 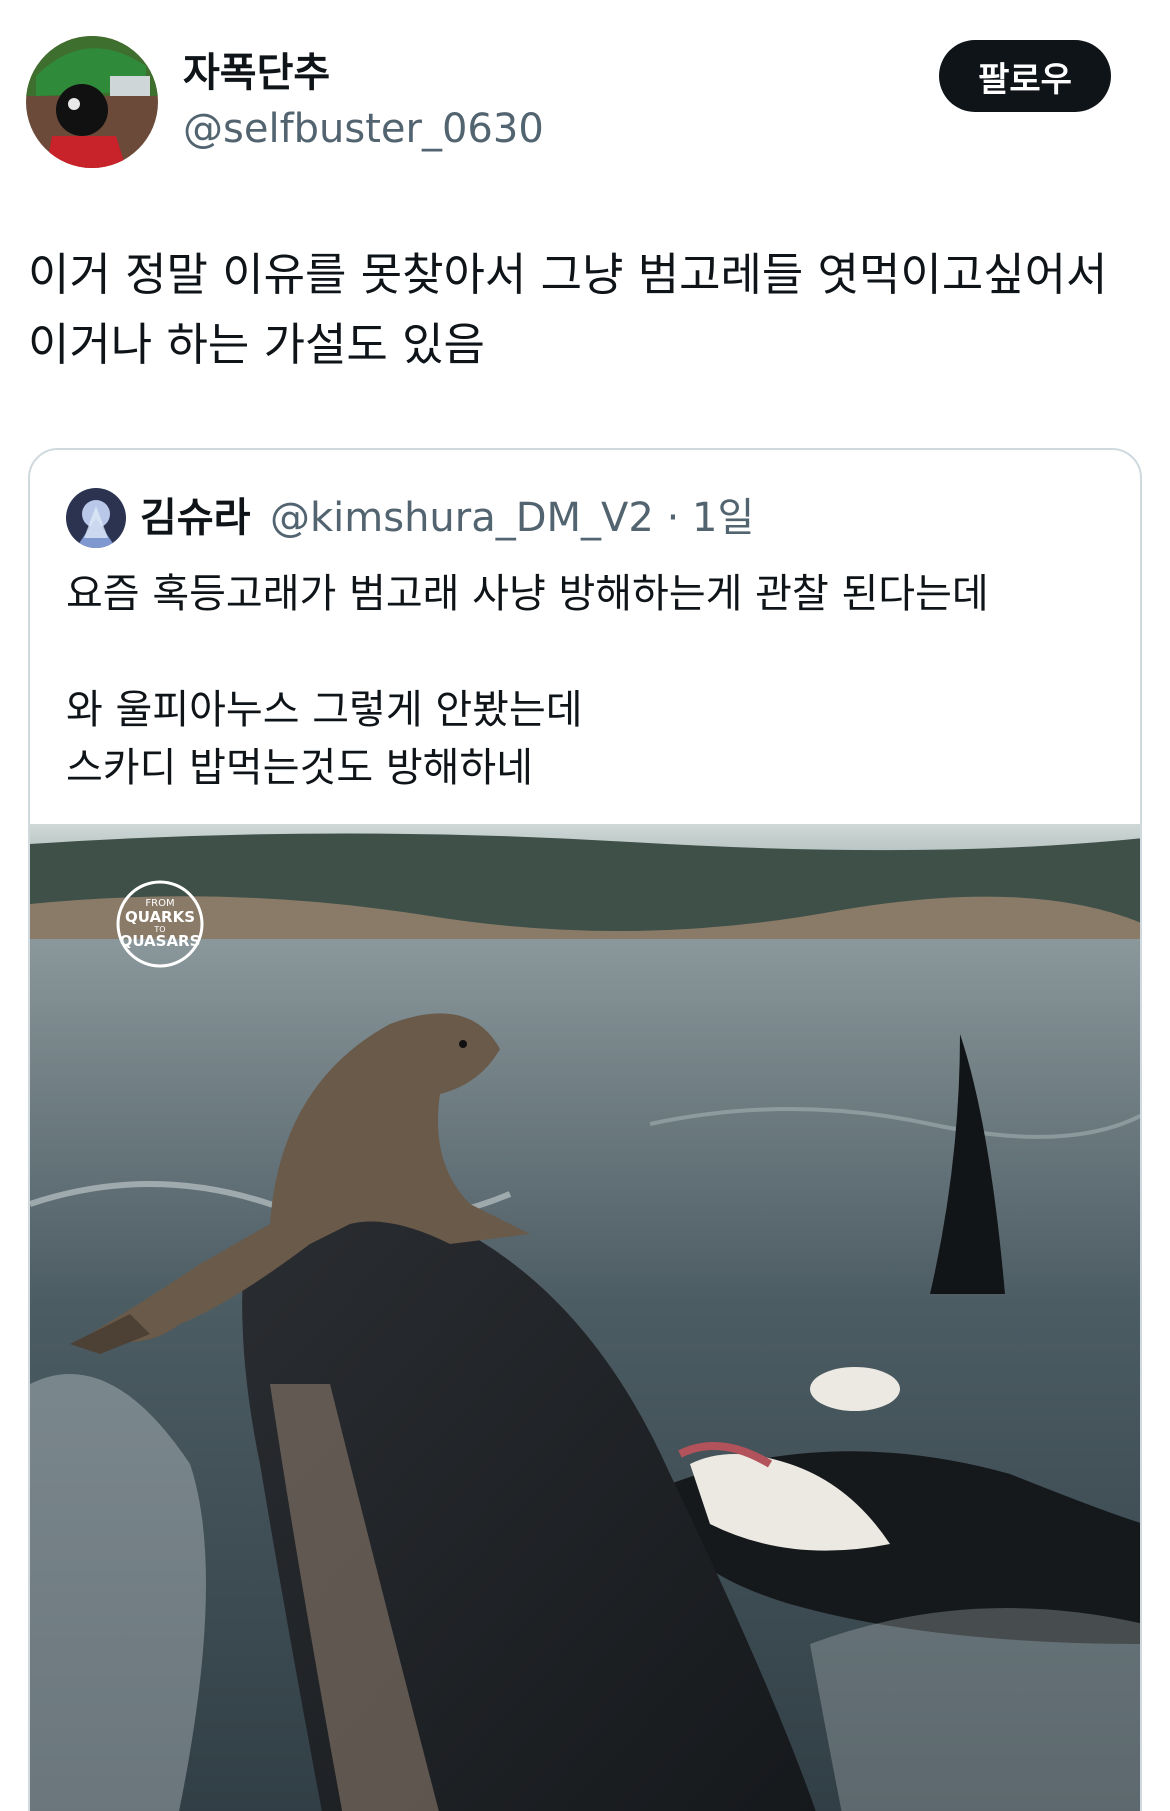 I want to click on quoted-tweet-time: 1일, so click(x=723, y=518).